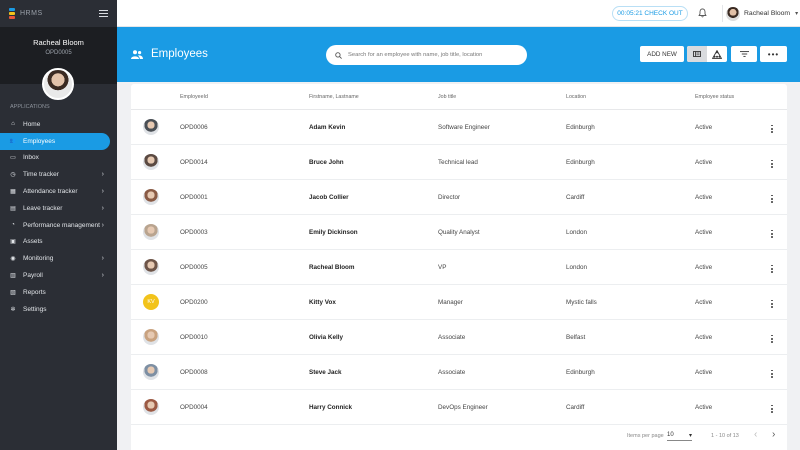 This screenshot has width=800, height=450. Describe the element at coordinates (58, 208) in the screenshot. I see `sidebar-item-leave-tracker: ▤ Leave tracker ›` at that location.